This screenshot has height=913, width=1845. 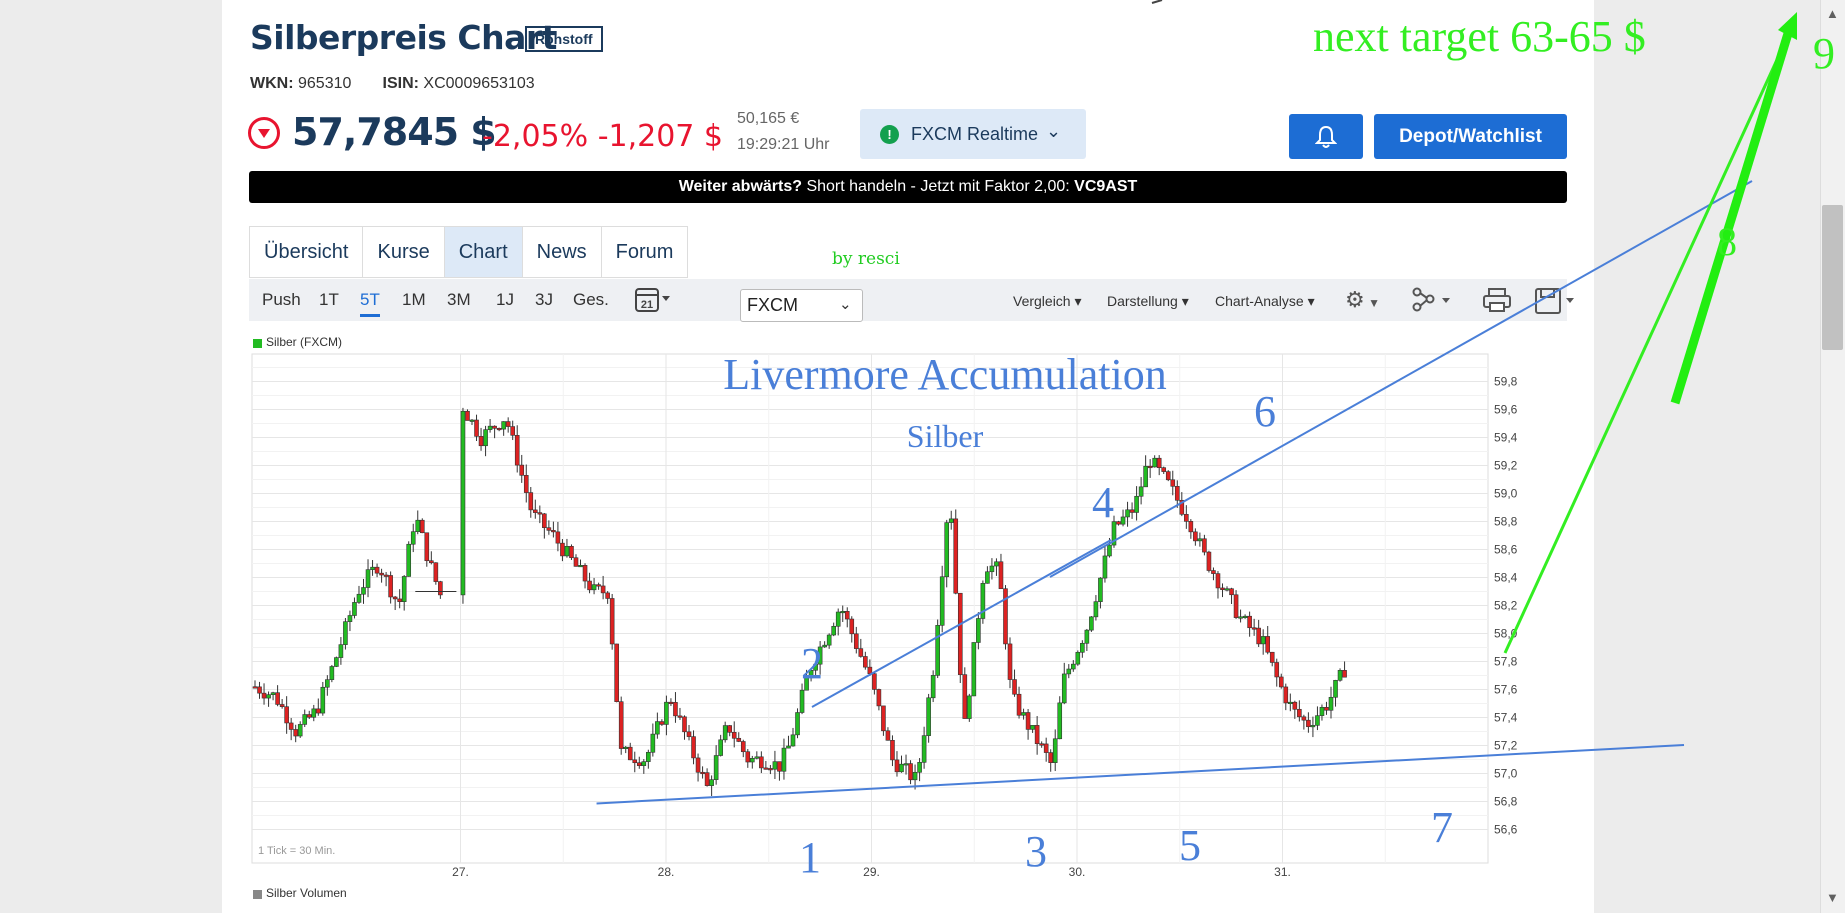 I want to click on tab-kurse: Kurse, so click(x=404, y=252).